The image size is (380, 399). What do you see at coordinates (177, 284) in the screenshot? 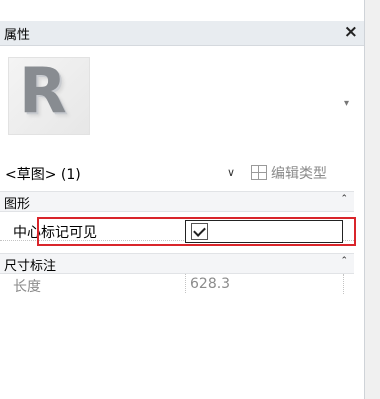
I see `property-row-length: 长度 628.3` at bounding box center [177, 284].